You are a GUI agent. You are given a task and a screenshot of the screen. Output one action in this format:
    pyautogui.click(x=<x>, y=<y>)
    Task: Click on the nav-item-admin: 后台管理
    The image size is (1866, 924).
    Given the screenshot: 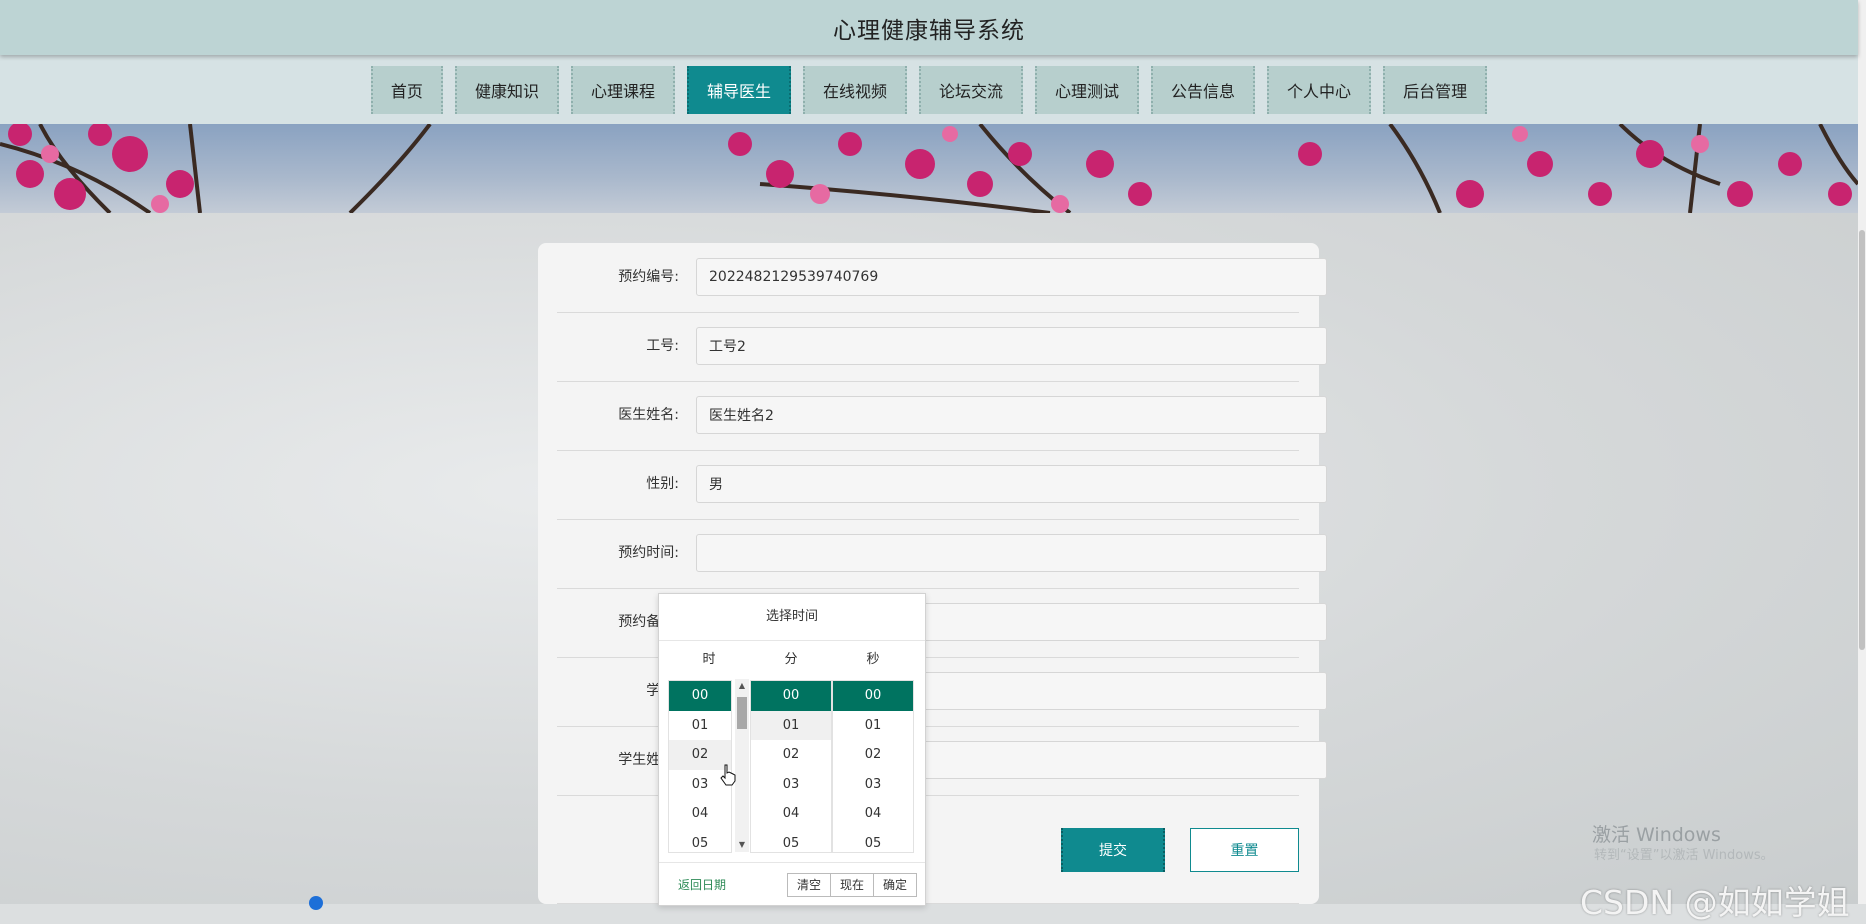 What is the action you would take?
    pyautogui.click(x=1435, y=89)
    